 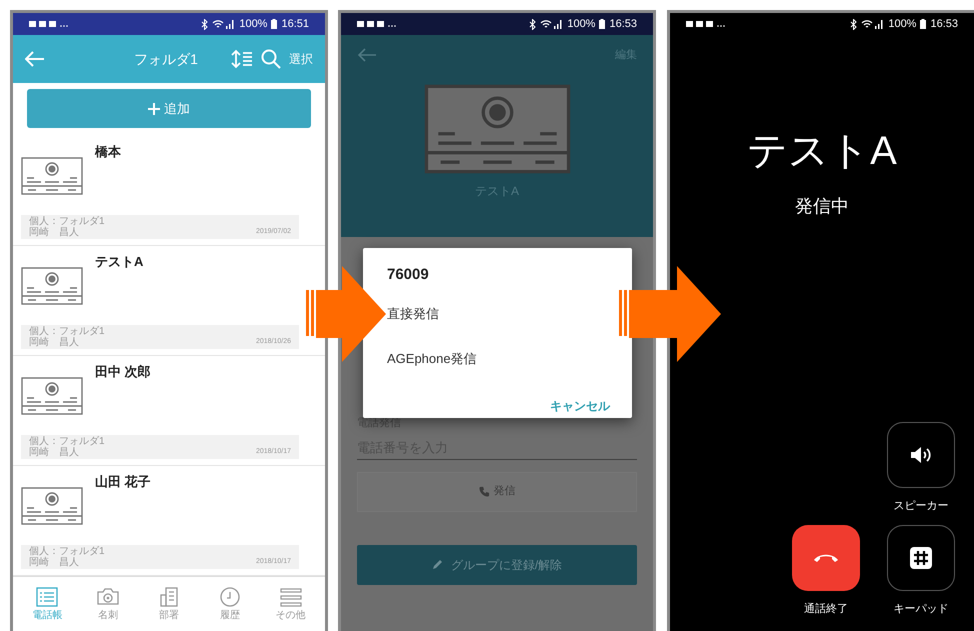 What do you see at coordinates (123, 372) in the screenshot?
I see `contact-name: 田中 次郎` at bounding box center [123, 372].